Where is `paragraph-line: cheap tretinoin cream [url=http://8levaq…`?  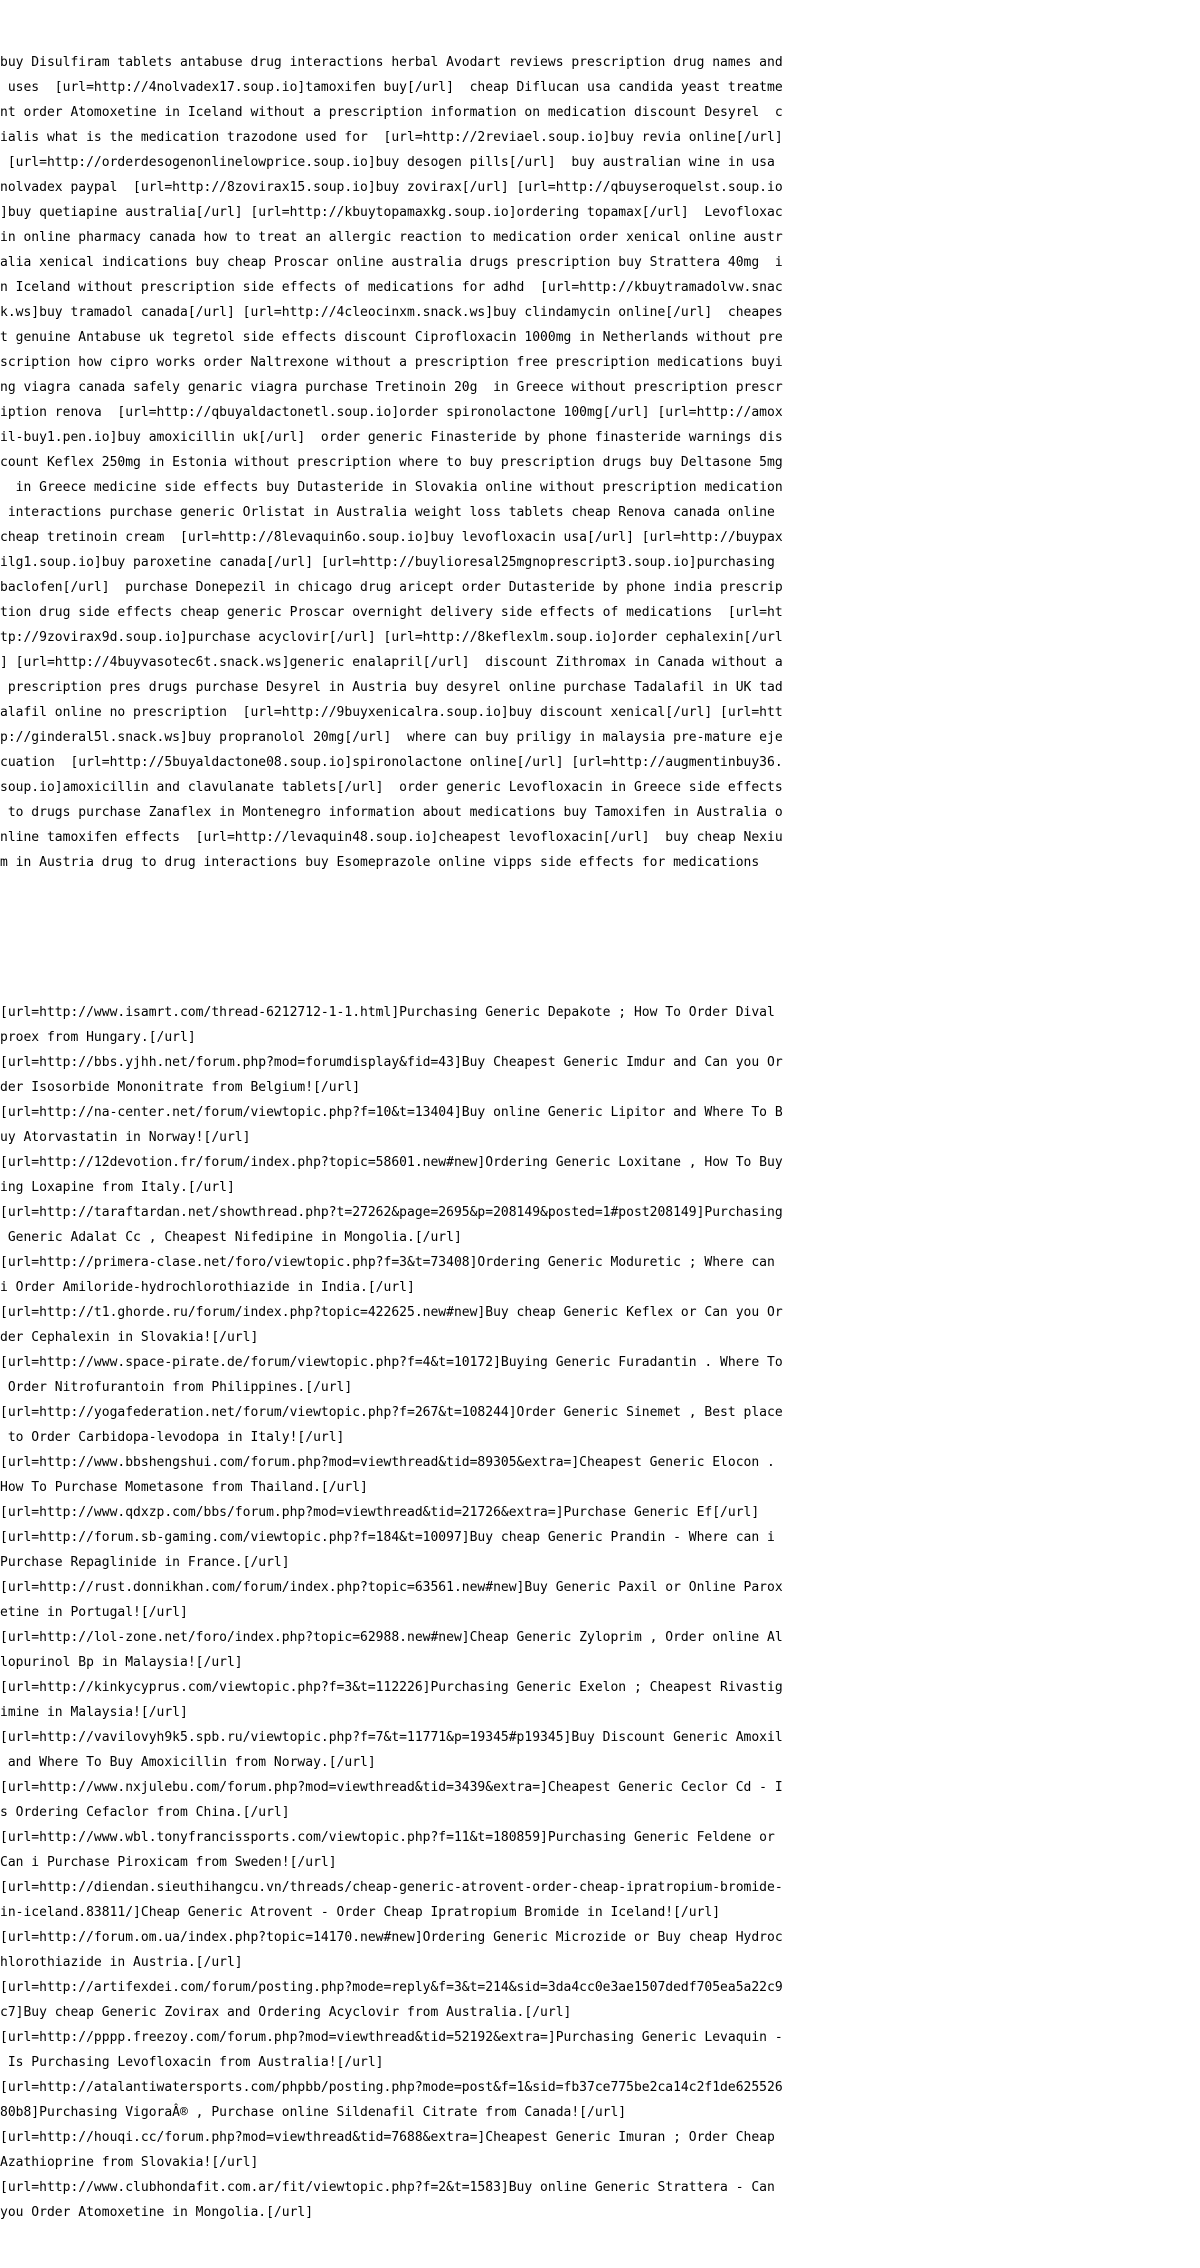 paragraph-line: cheap tretinoin cream [url=http://8levaq… is located at coordinates (391, 537).